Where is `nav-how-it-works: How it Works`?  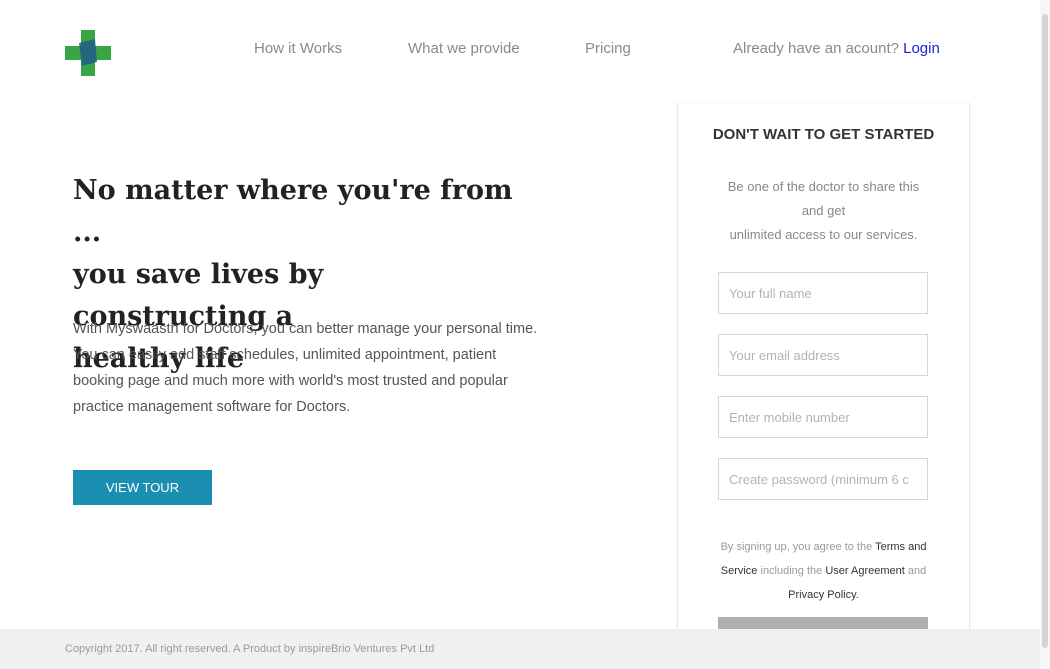
nav-how-it-works: How it Works is located at coordinates (298, 49).